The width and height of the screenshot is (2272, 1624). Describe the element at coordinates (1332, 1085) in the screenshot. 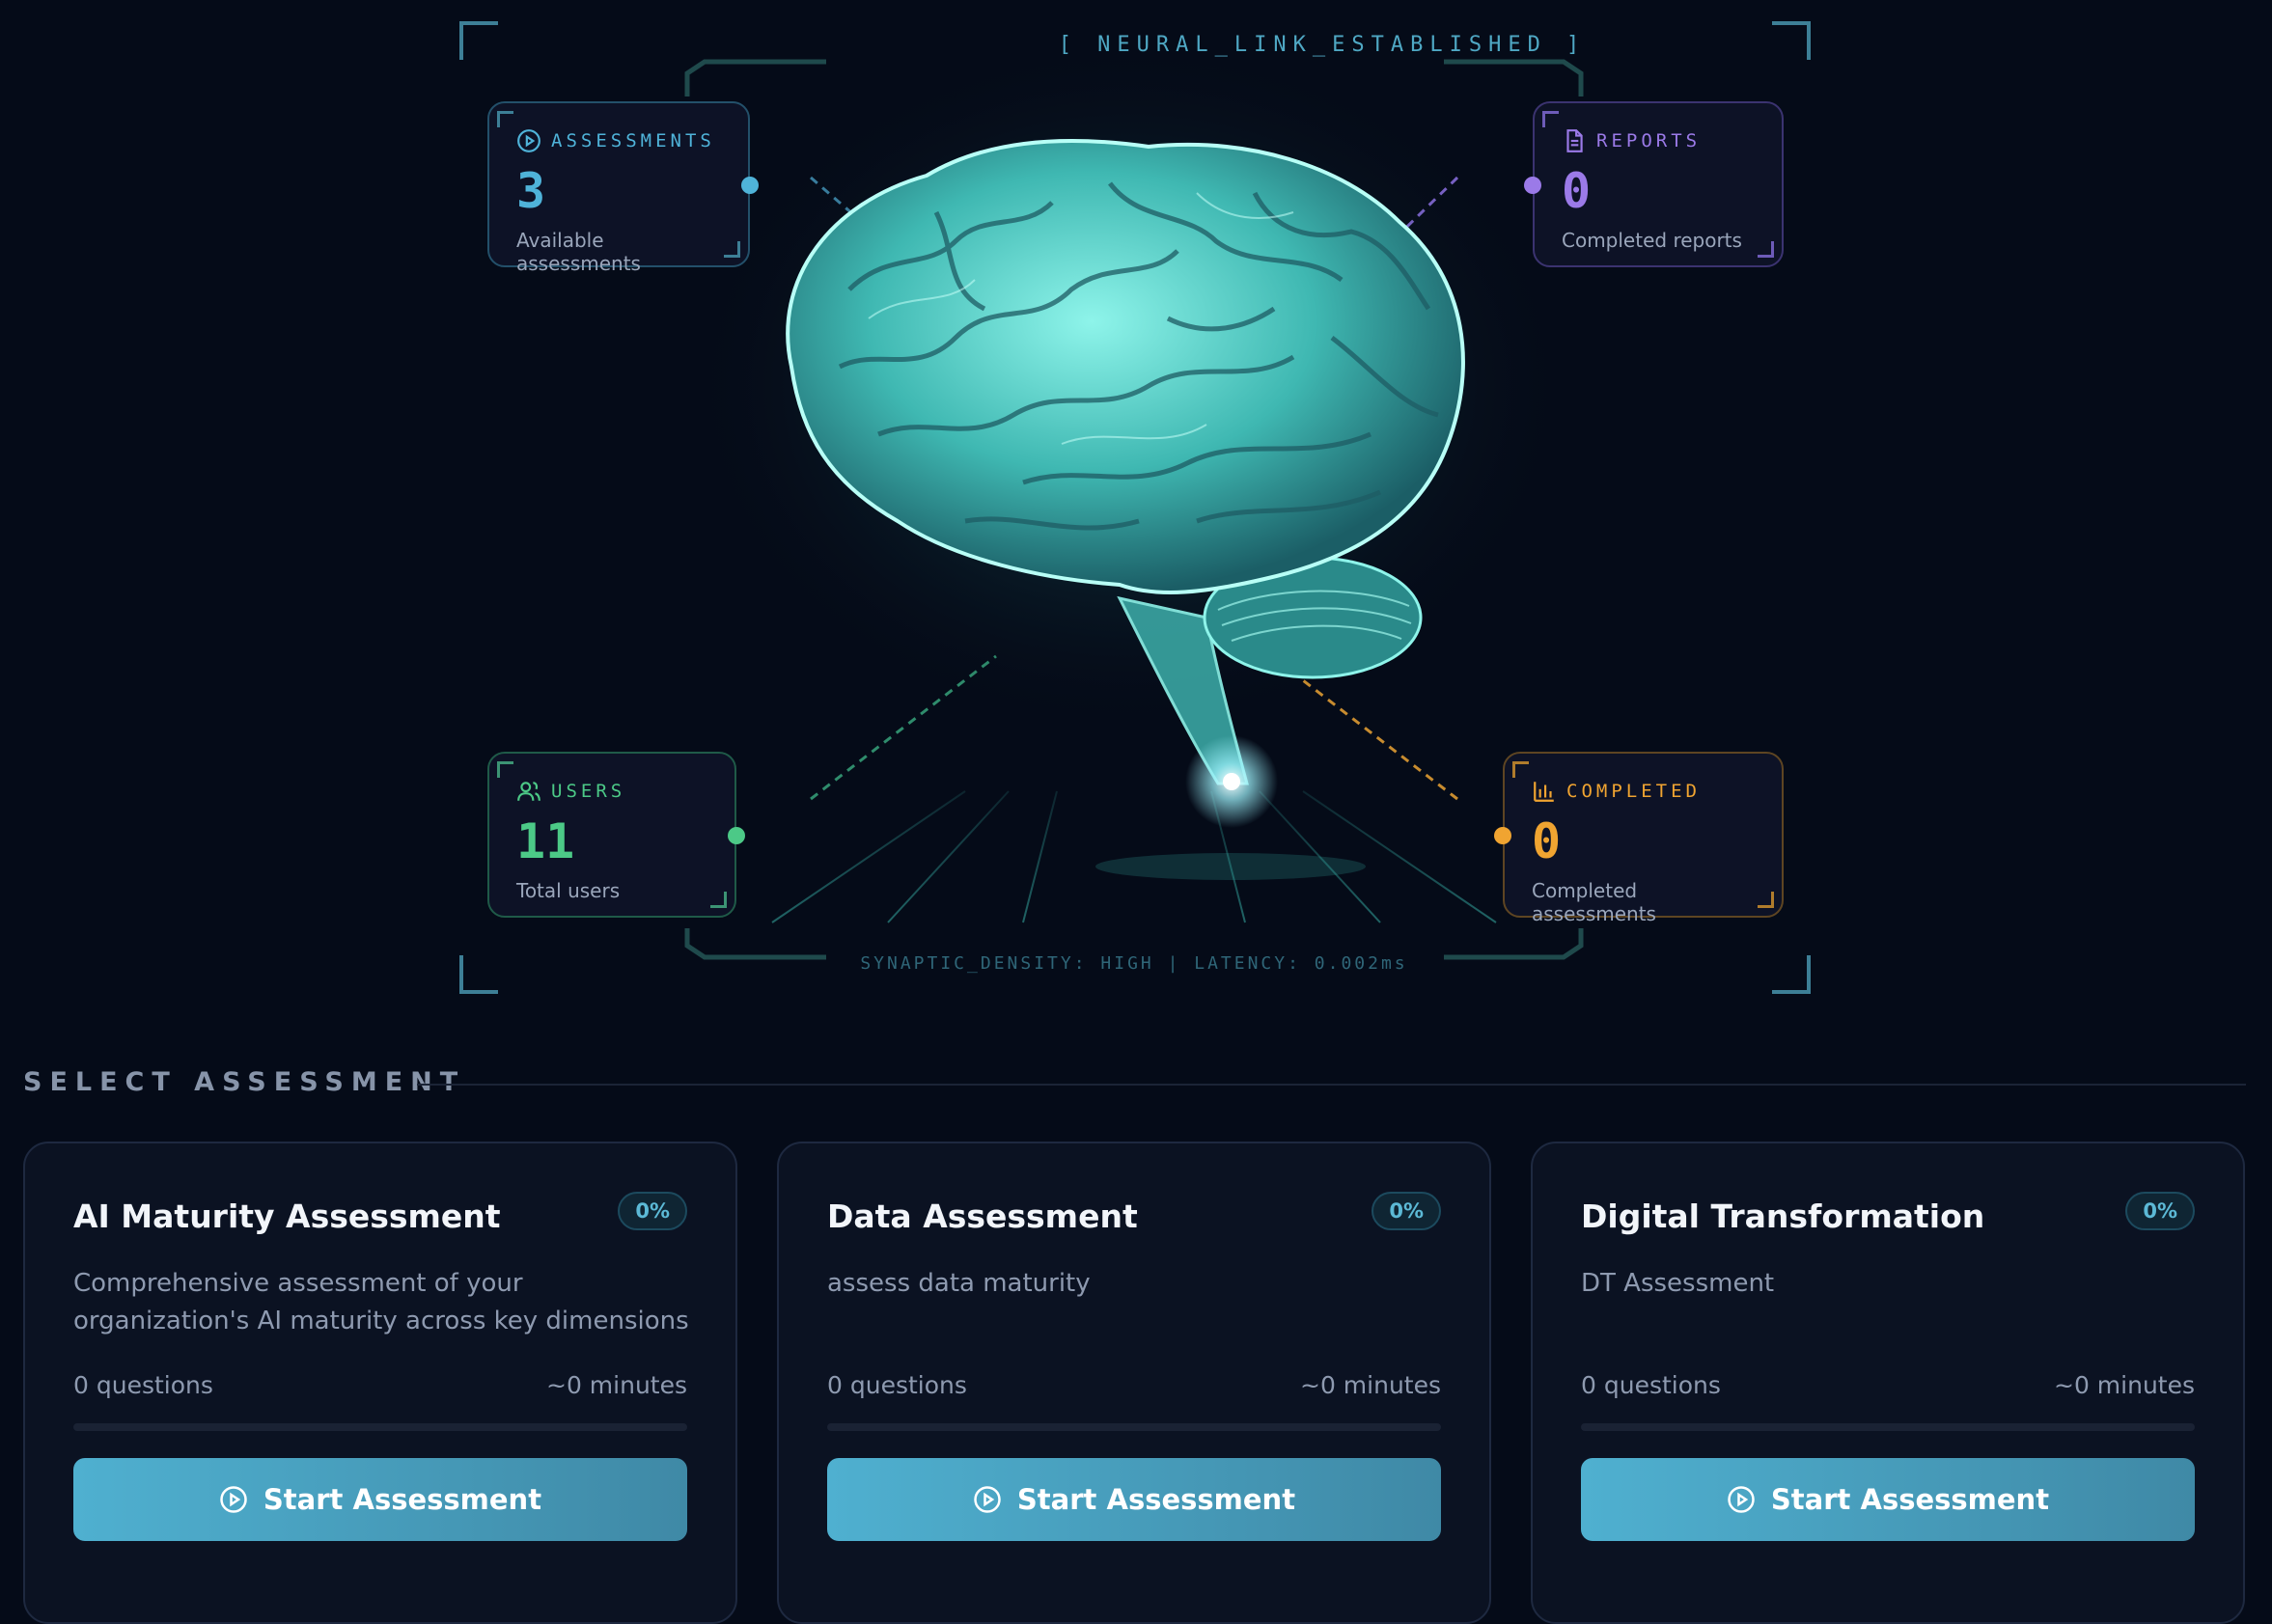

I see `section-divider` at that location.